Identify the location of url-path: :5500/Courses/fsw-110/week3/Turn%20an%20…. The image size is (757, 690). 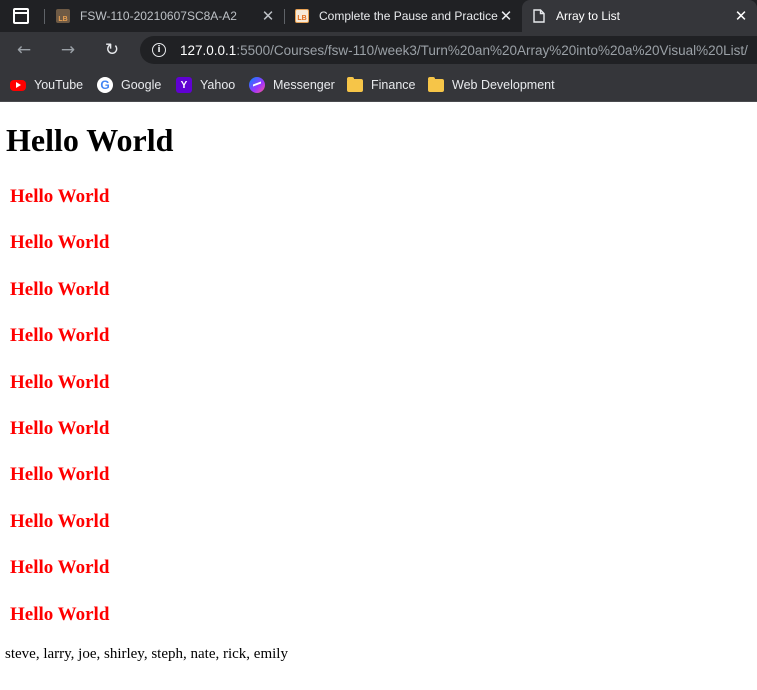
(492, 50).